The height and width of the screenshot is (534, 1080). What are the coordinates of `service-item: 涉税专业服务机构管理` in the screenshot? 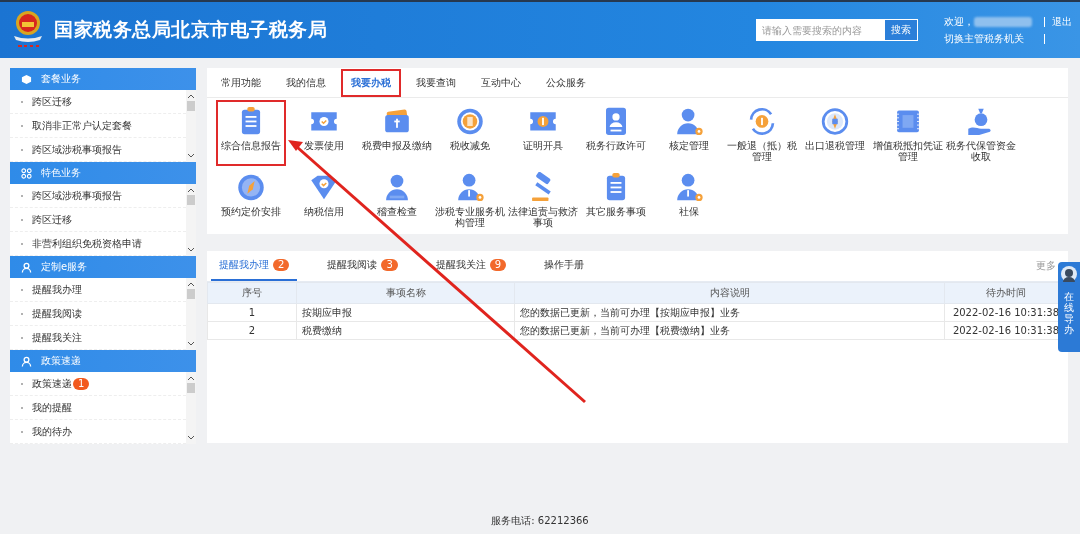 It's located at (470, 199).